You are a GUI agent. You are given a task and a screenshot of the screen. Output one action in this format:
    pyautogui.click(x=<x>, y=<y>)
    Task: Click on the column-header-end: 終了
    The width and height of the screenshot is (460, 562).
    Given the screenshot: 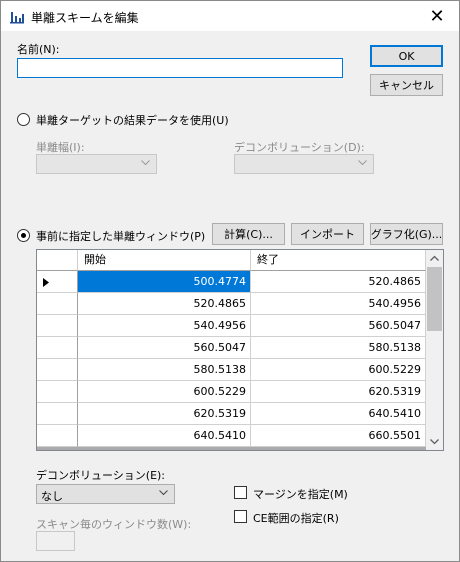 What is the action you would take?
    pyautogui.click(x=338, y=260)
    